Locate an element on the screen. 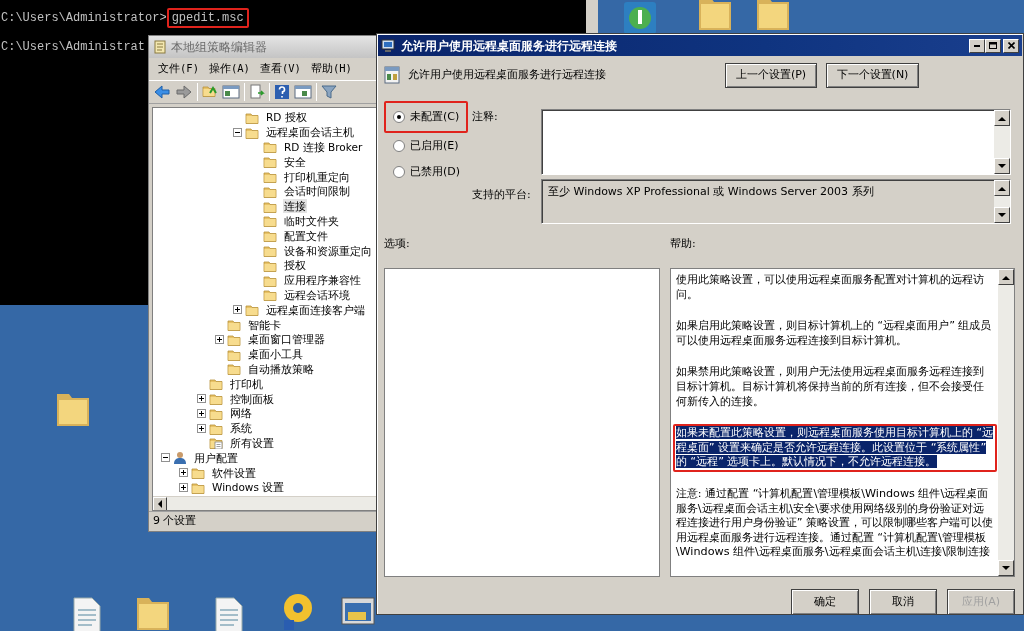 This screenshot has width=1024, height=631. maximize-button is located at coordinates (993, 45).